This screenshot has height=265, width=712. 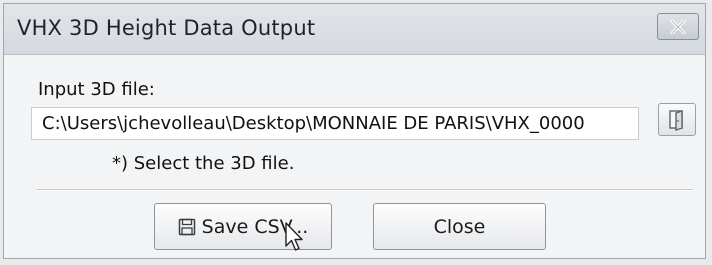 I want to click on instruction-hint: *) Select the 3D file., so click(x=203, y=163).